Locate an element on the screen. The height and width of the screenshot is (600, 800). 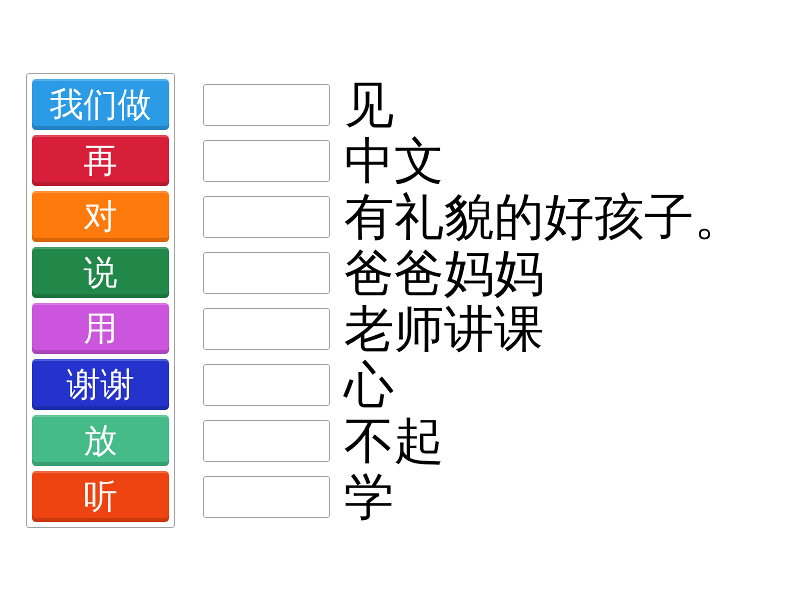
sentence-text: 见 is located at coordinates (369, 105).